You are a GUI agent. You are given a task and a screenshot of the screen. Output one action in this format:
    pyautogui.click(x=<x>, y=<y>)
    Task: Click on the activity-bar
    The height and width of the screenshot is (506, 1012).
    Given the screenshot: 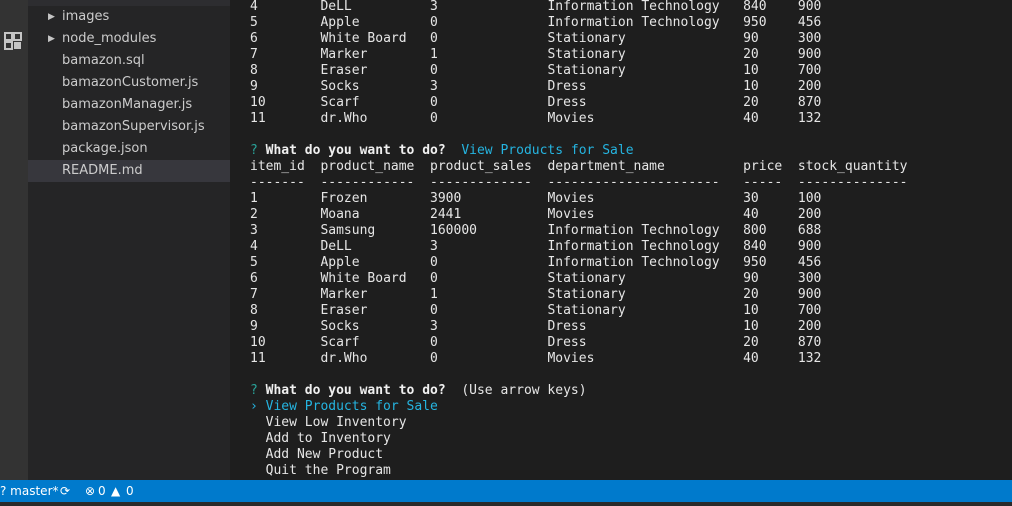 What is the action you would take?
    pyautogui.click(x=14, y=240)
    